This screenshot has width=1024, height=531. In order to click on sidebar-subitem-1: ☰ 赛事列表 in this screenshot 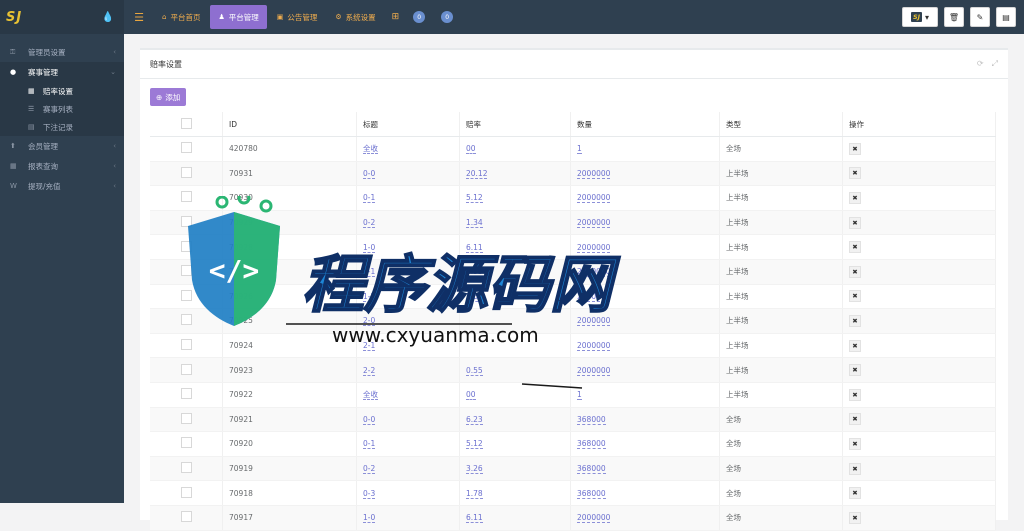, I will do `click(62, 109)`.